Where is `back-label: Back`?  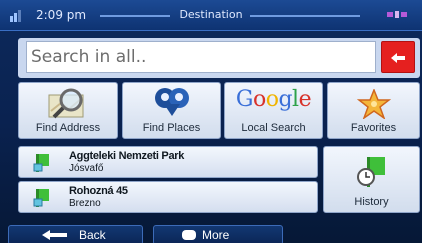 back-label: Back is located at coordinates (92, 235).